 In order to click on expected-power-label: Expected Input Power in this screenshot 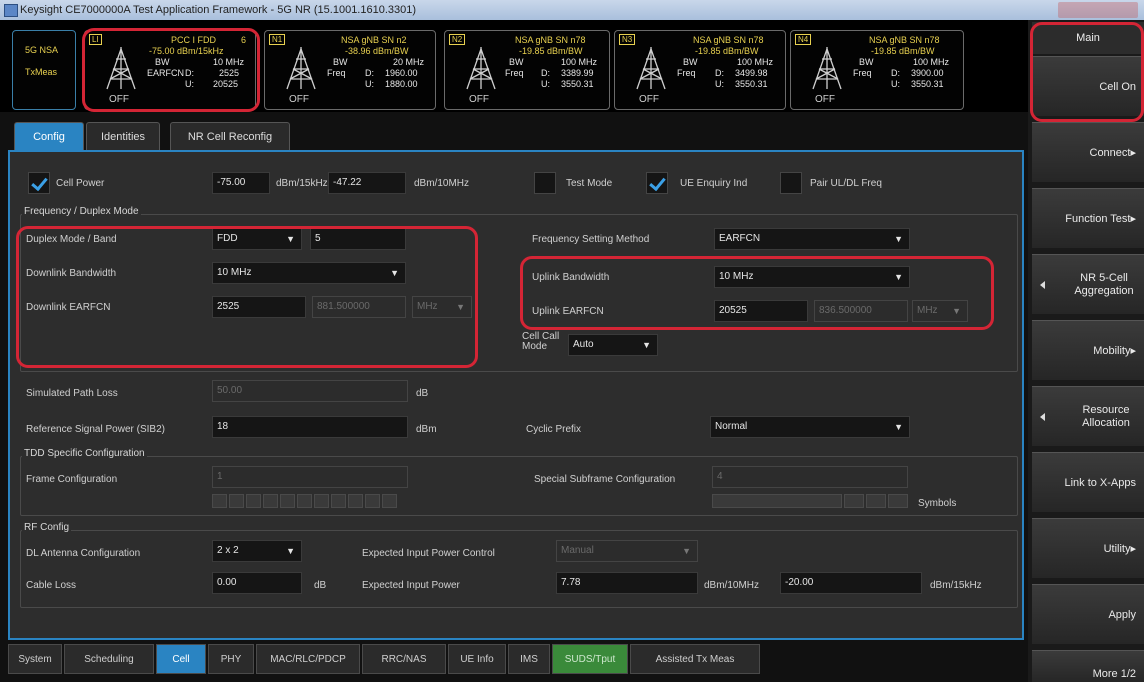, I will do `click(411, 585)`.